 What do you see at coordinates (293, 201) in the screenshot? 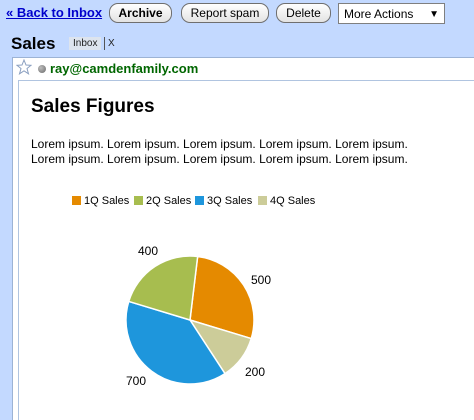
I see `legend-label: 4Q Sales` at bounding box center [293, 201].